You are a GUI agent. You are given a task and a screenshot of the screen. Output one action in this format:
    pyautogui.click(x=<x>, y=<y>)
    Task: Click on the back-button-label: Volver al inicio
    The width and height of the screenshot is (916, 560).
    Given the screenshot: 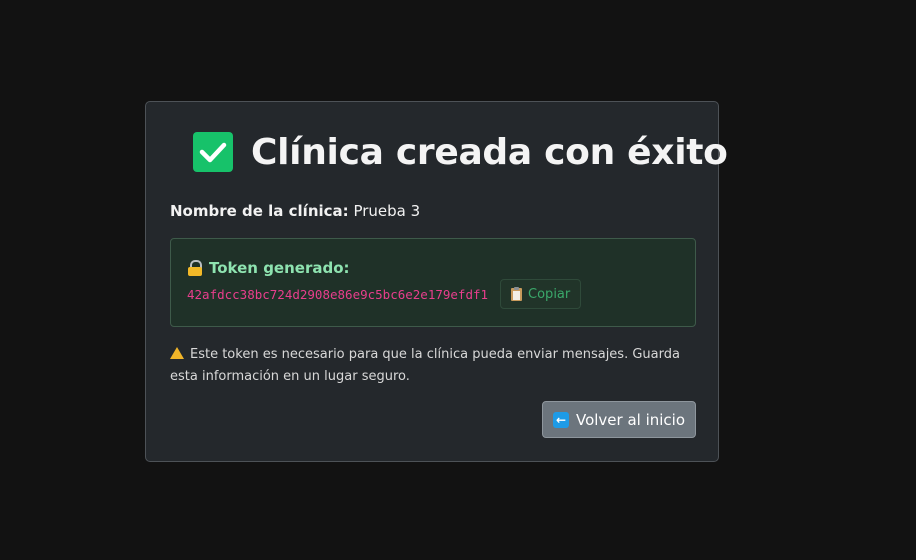 What is the action you would take?
    pyautogui.click(x=630, y=419)
    